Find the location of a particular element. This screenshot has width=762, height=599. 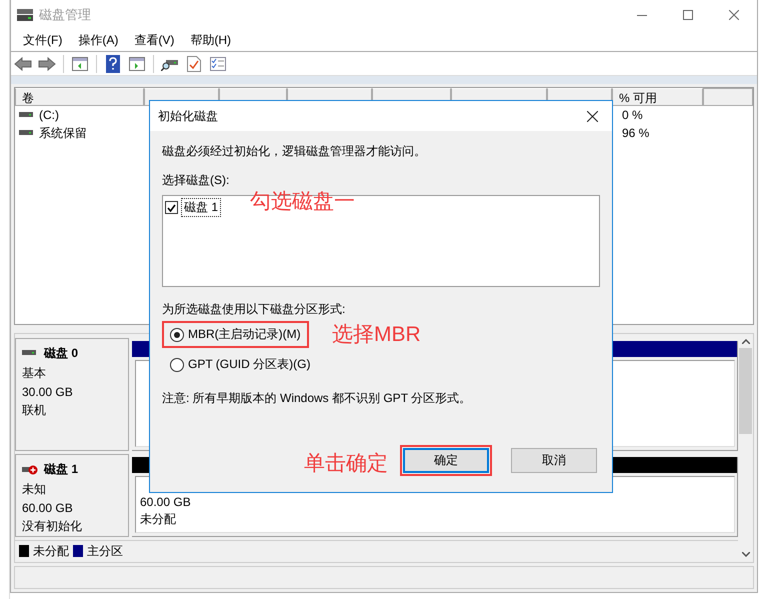

select-disk-label: 选择磁盘(S): is located at coordinates (196, 180).